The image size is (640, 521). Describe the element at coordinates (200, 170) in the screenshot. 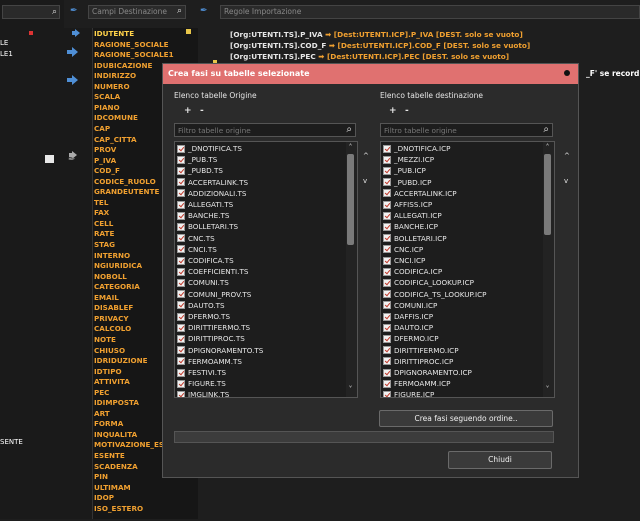

I see `table-list-item: _PUBD.TS` at that location.